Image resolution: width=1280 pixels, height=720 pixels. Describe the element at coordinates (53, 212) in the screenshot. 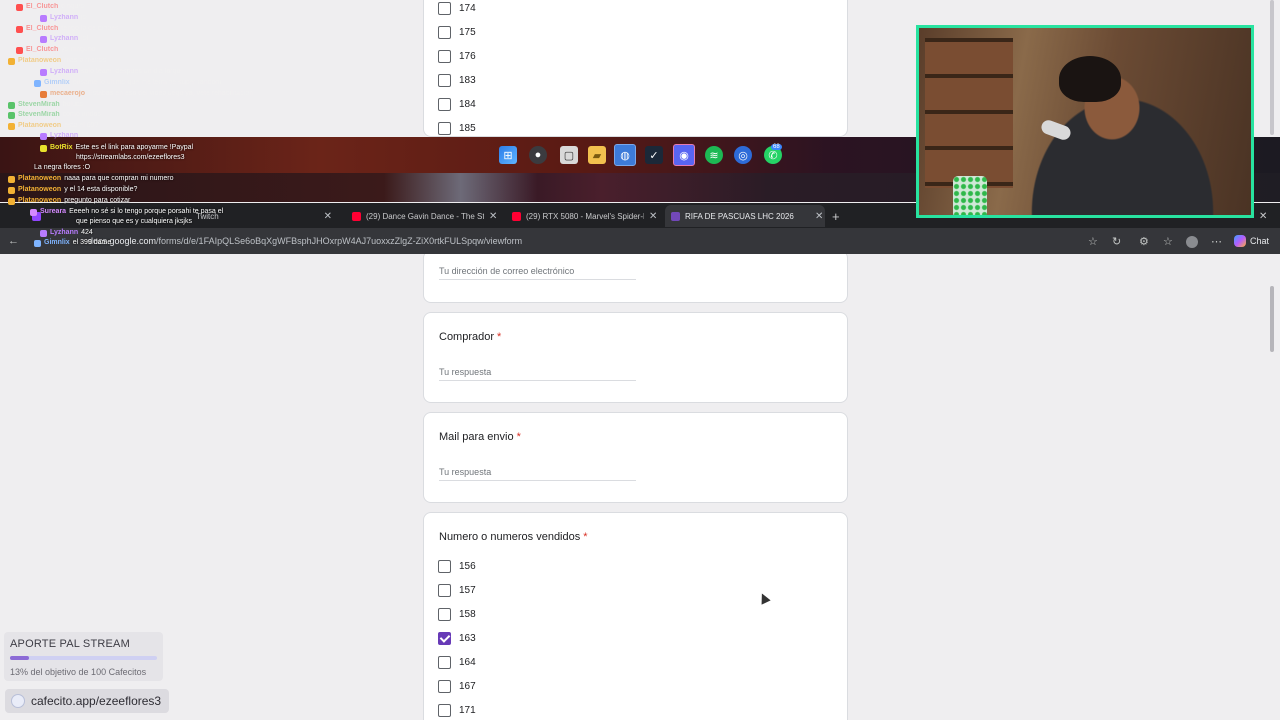

I see `chat-username: Sureara` at that location.